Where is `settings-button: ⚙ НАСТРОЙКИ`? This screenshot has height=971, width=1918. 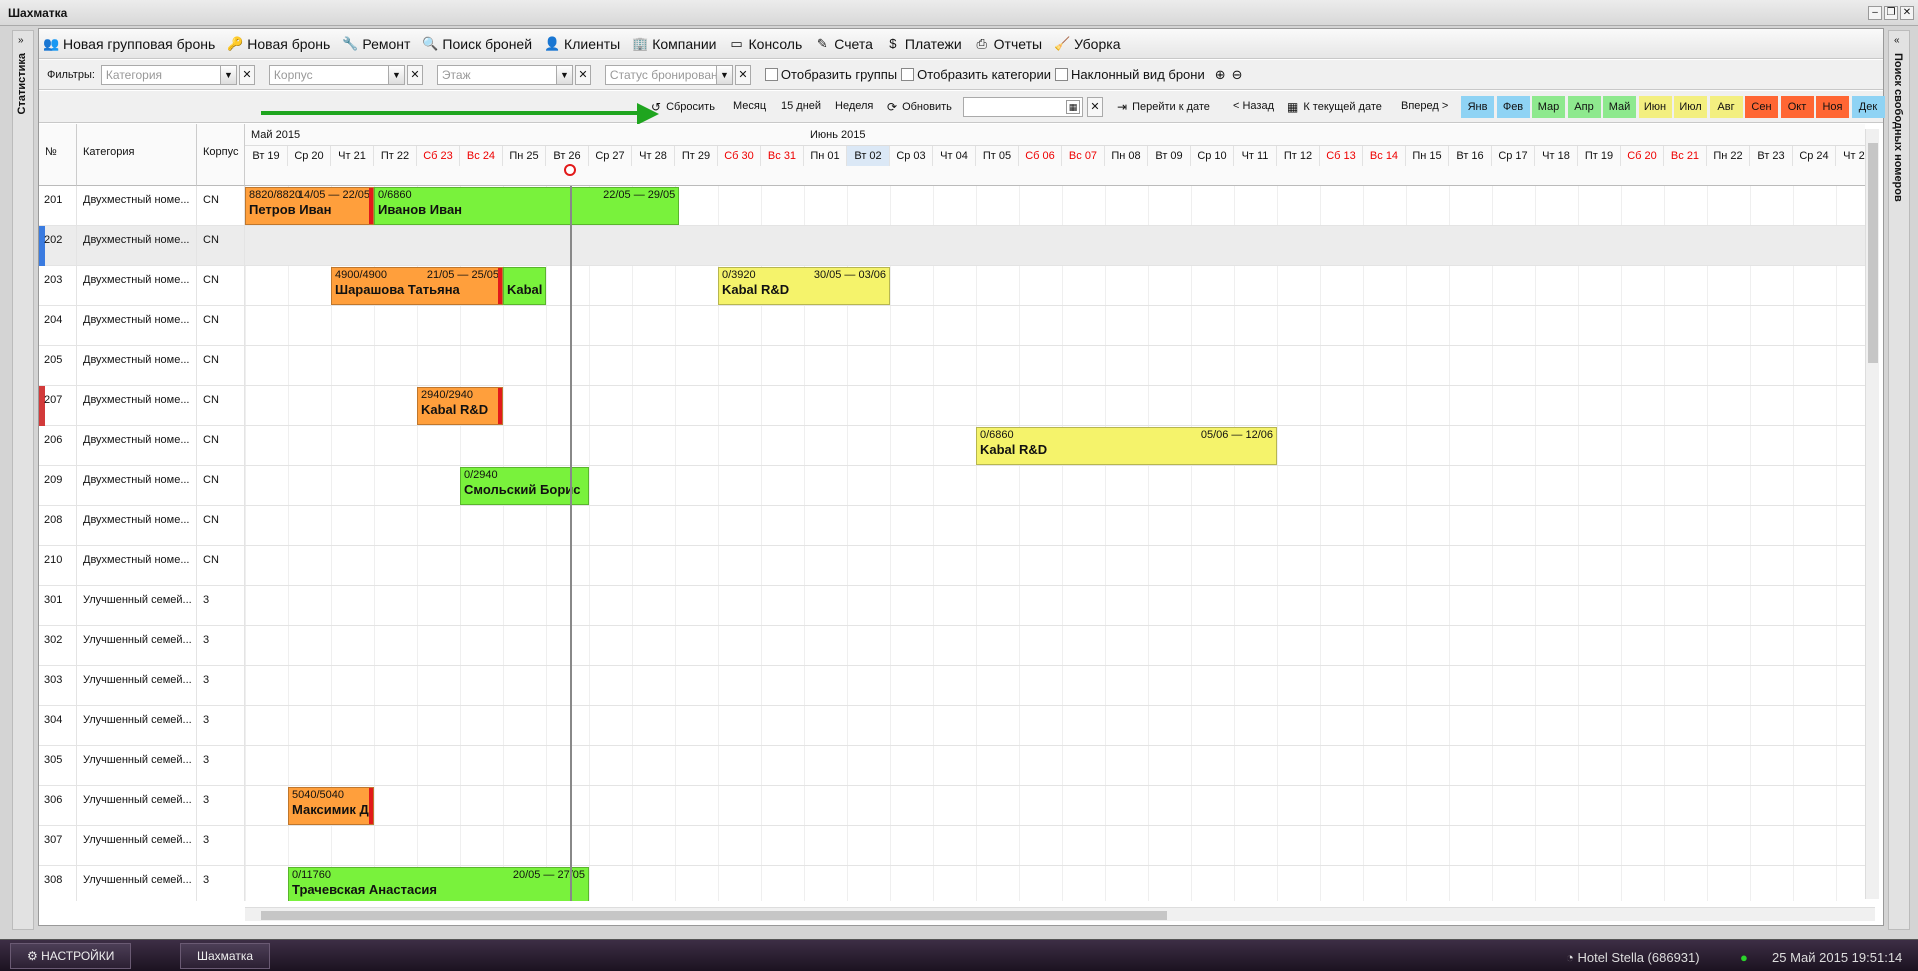
settings-button: ⚙ НАСТРОЙКИ is located at coordinates (71, 956).